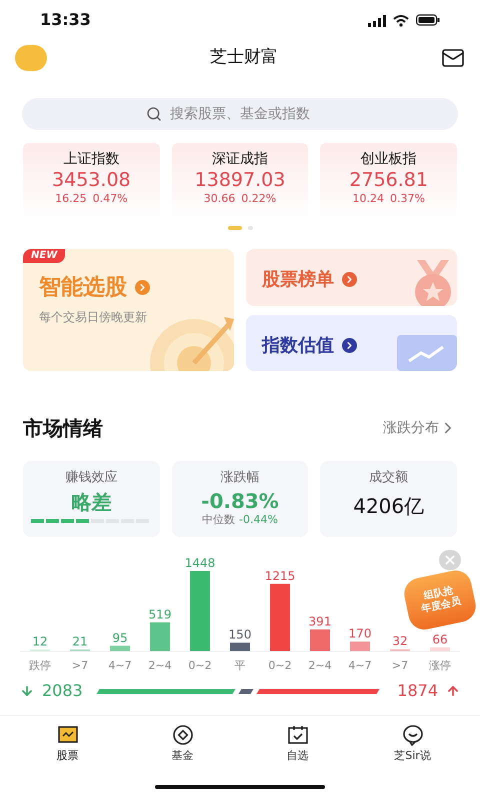 This screenshot has height=800, width=480. I want to click on app-title: 芝士财富, so click(244, 58).